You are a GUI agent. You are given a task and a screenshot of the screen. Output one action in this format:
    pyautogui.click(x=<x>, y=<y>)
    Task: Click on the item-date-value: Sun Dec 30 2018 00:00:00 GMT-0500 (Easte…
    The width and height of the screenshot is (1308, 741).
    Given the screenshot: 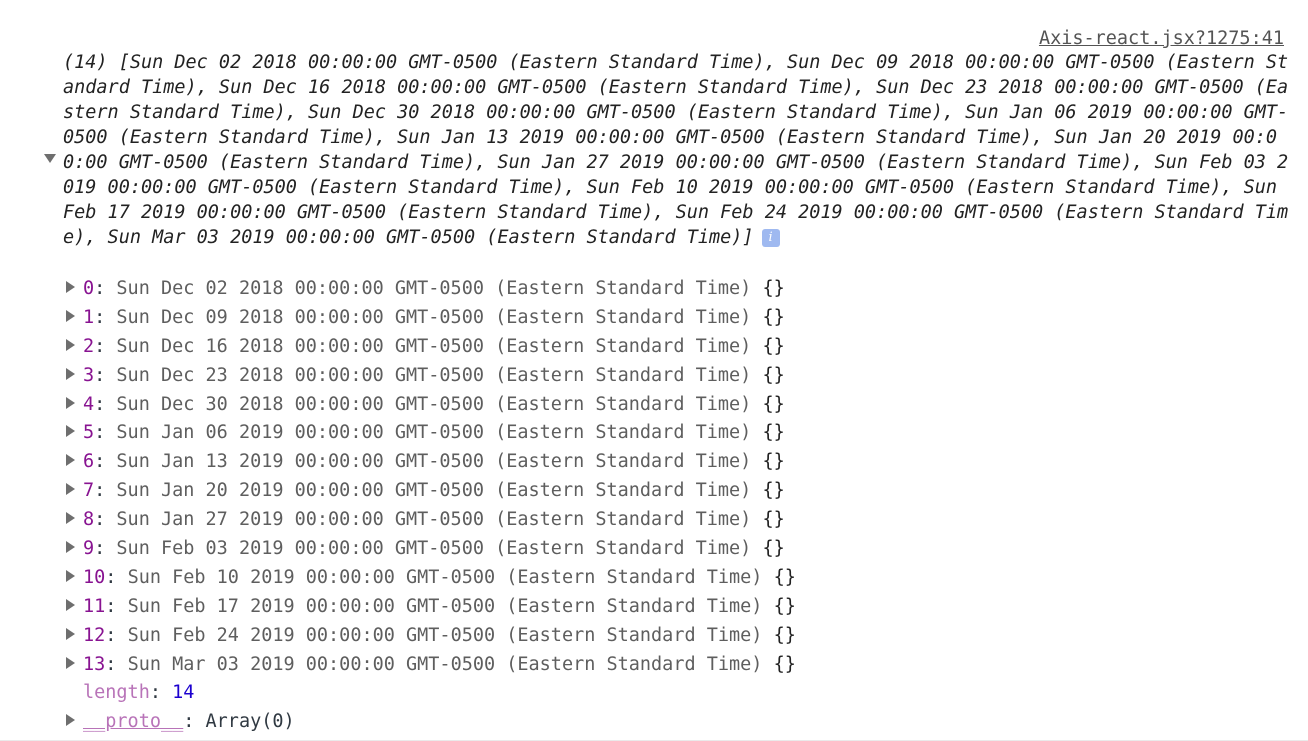 What is the action you would take?
    pyautogui.click(x=434, y=404)
    